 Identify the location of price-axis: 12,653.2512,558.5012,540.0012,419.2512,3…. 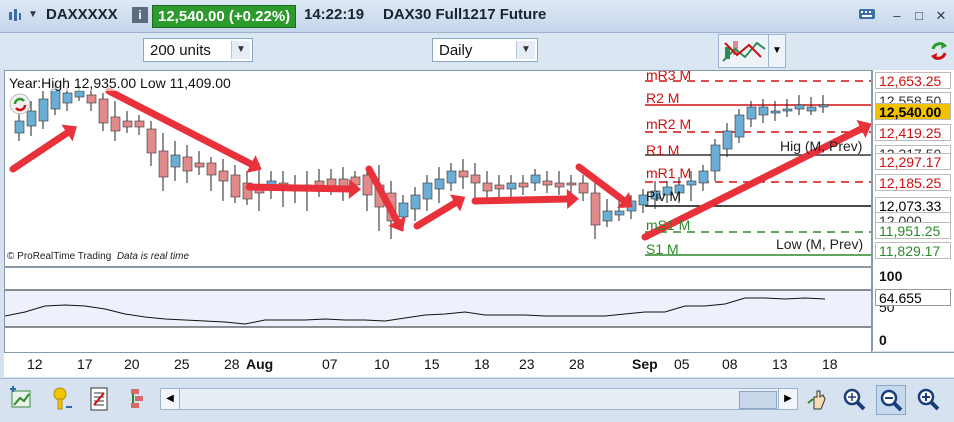
(913, 210).